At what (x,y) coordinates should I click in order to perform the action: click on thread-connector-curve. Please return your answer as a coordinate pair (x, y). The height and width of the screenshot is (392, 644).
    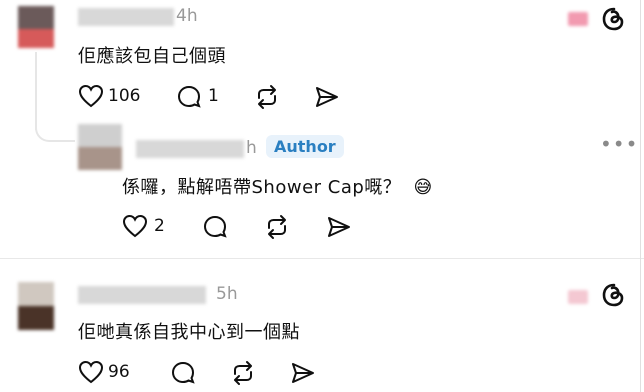
    Looking at the image, I should click on (55, 135).